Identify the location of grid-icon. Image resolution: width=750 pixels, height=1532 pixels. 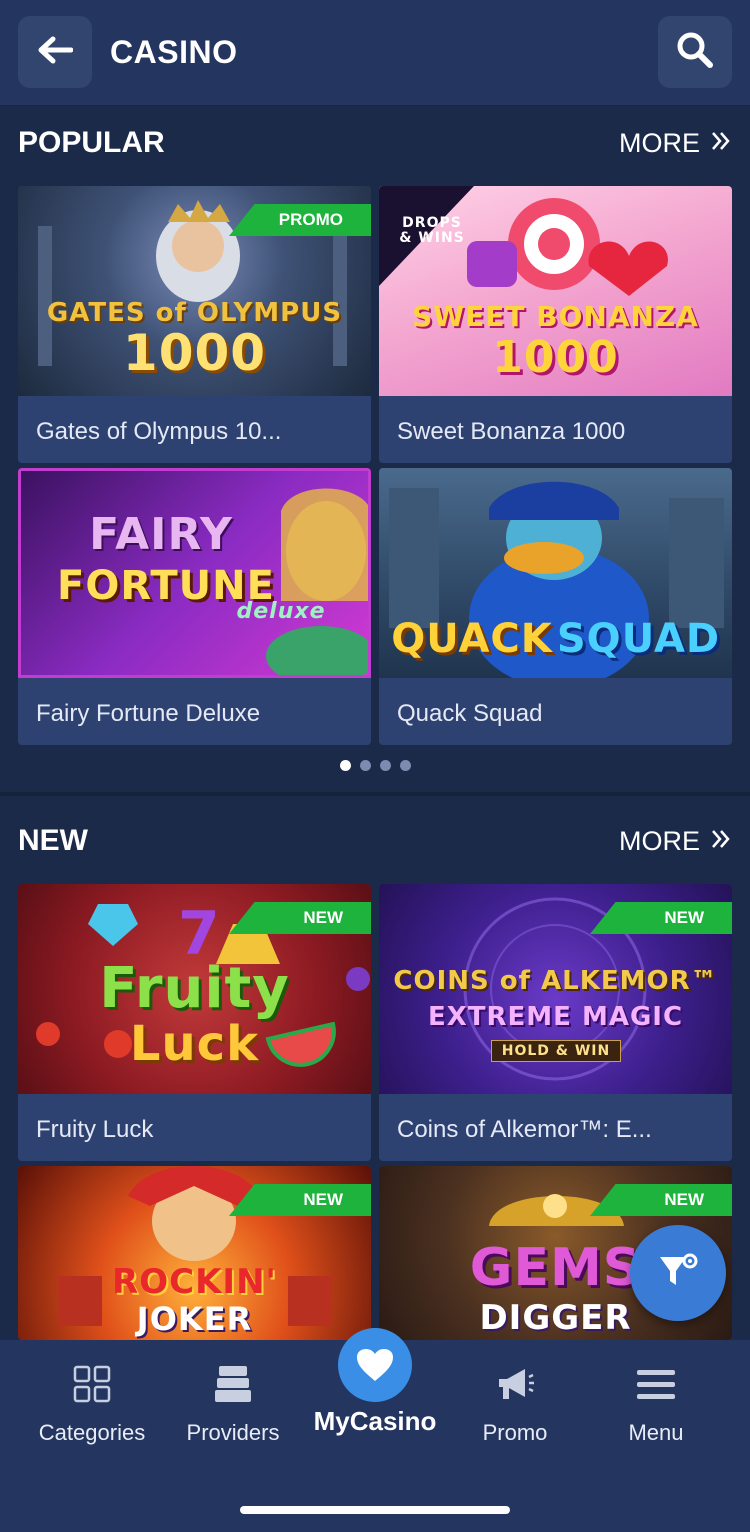
(92, 1384).